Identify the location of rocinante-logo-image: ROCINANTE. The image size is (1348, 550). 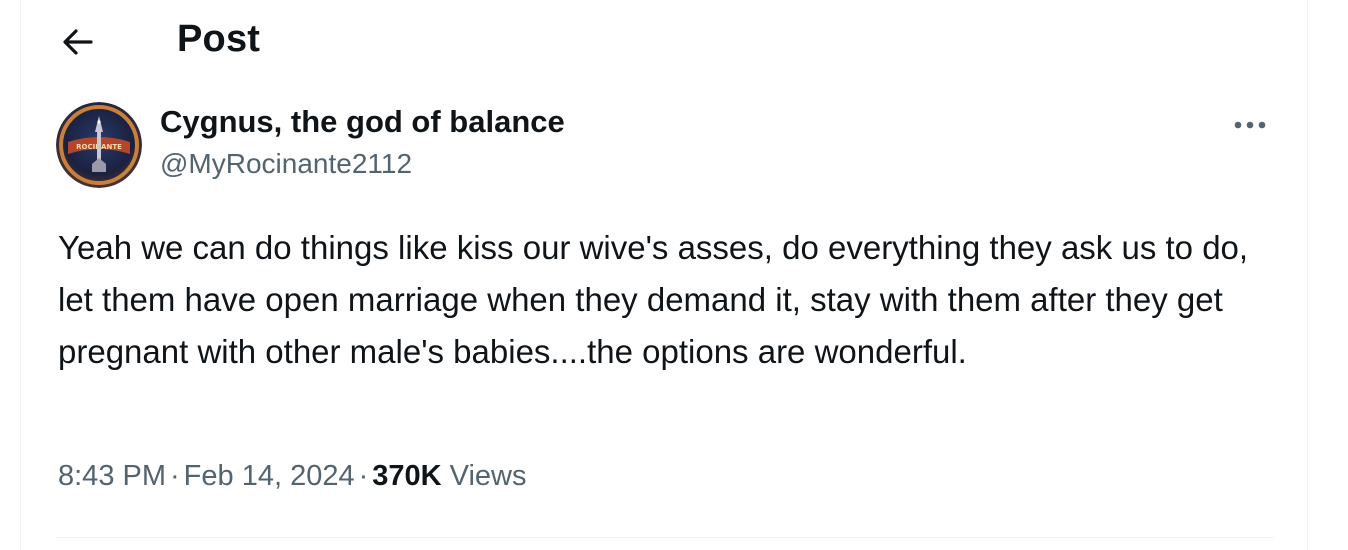
(99, 145).